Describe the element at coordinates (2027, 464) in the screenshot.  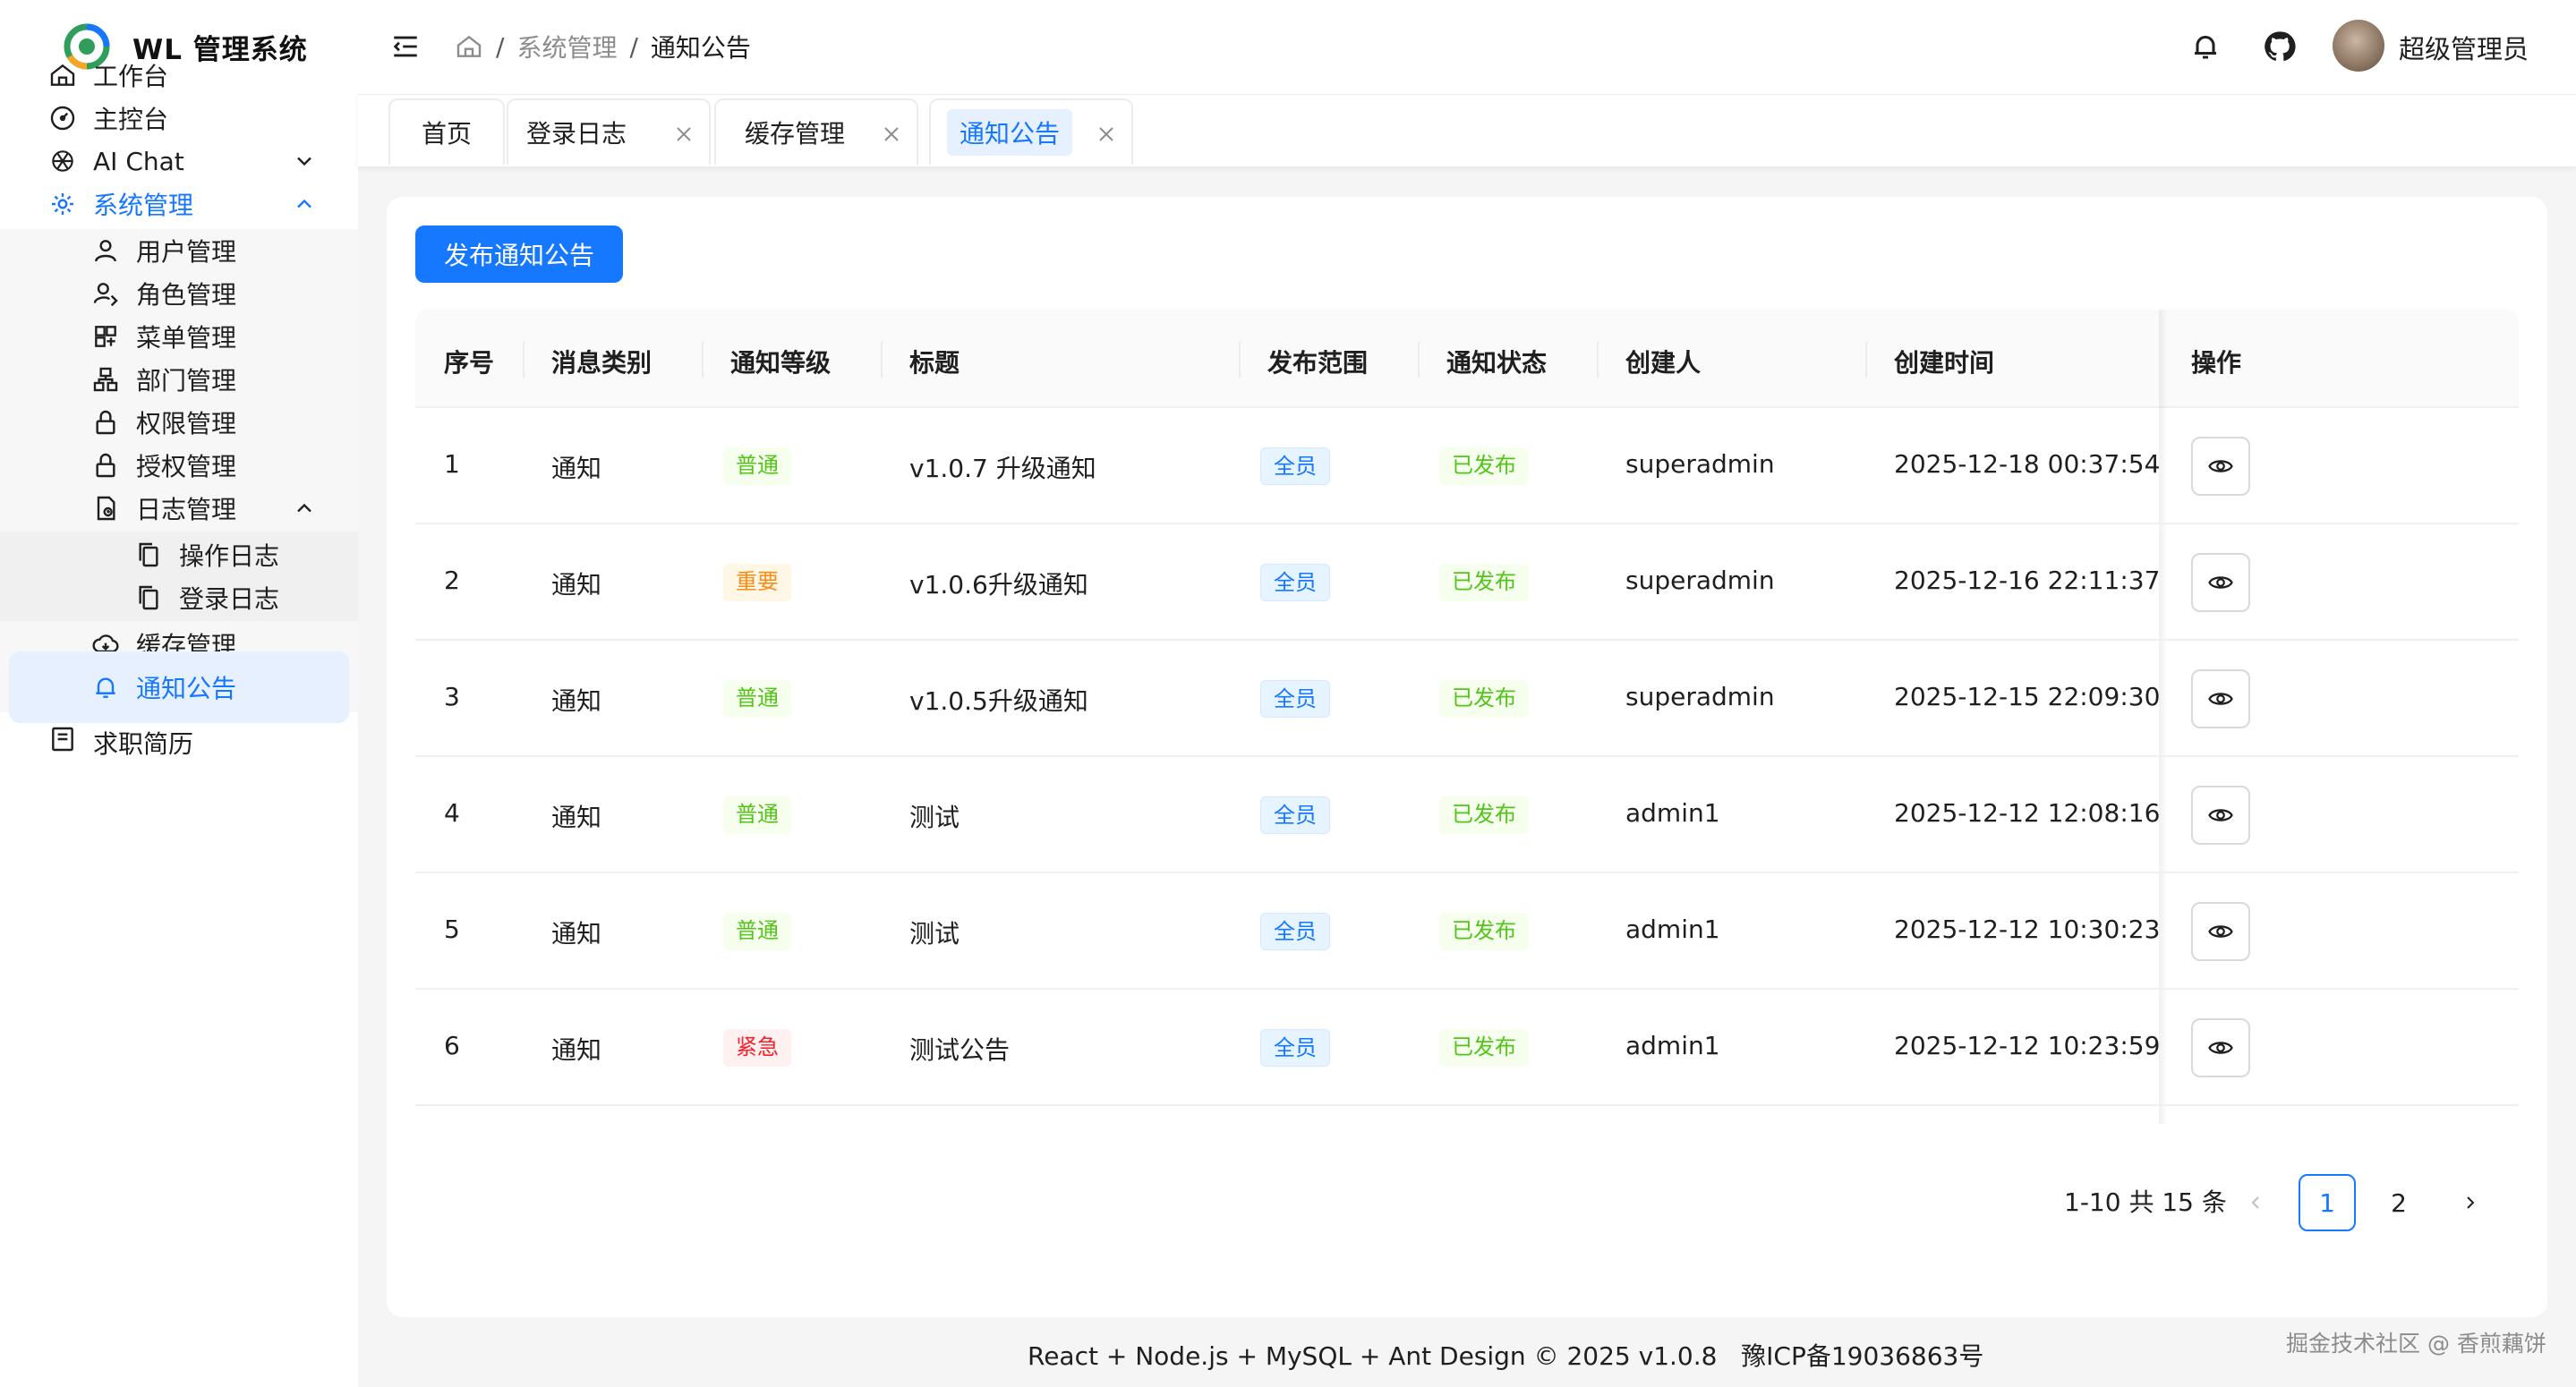
I see `cell-created-time: 2025-12-18 00:37:54` at that location.